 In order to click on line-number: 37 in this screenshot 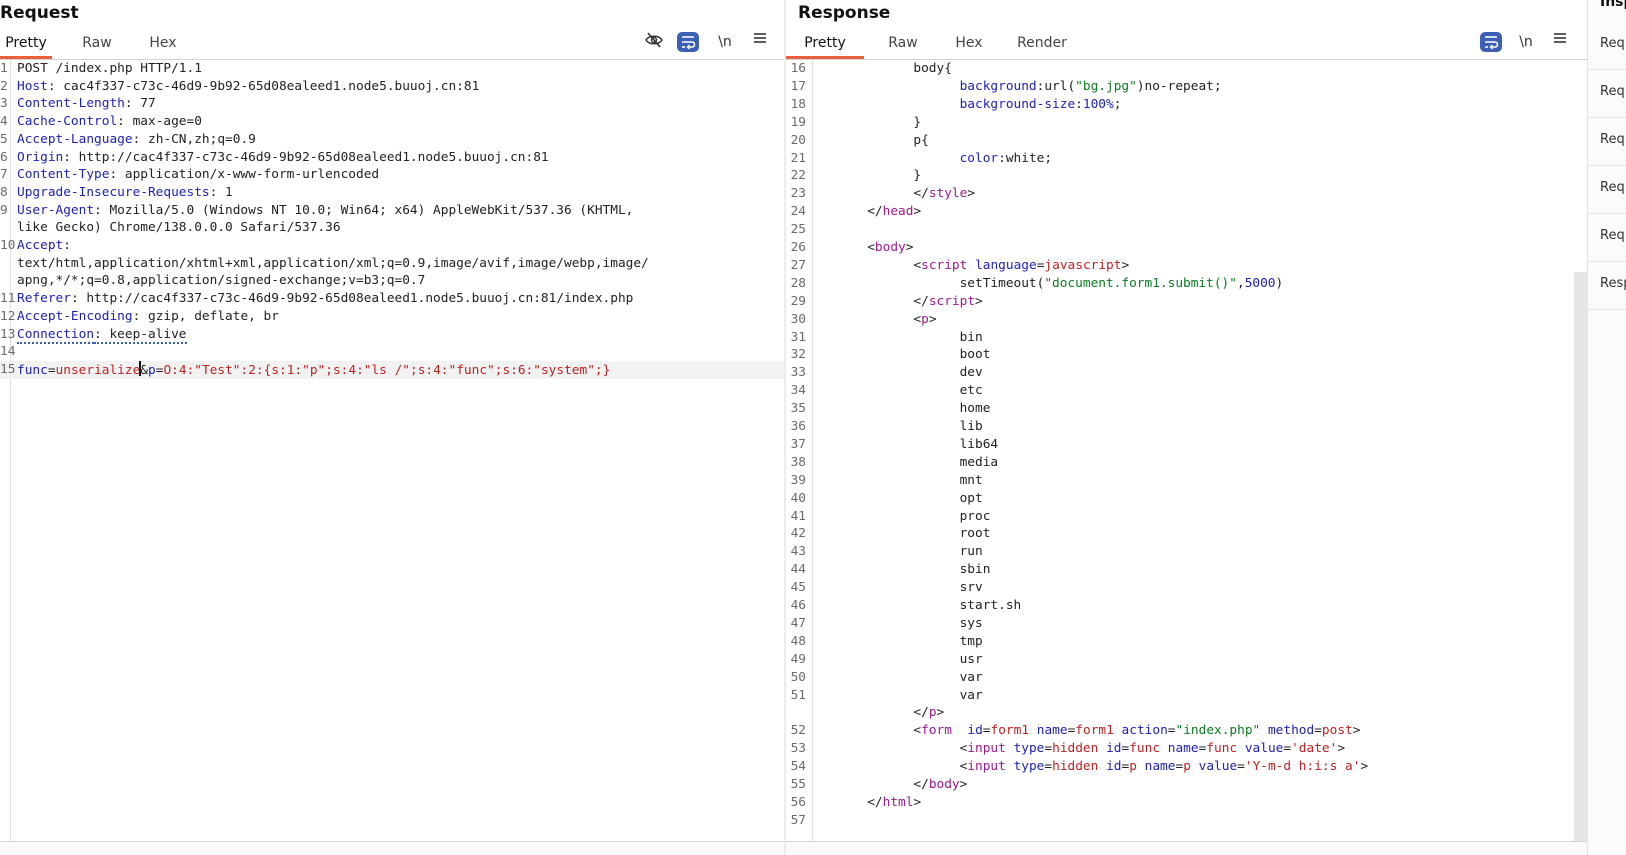, I will do `click(798, 444)`.